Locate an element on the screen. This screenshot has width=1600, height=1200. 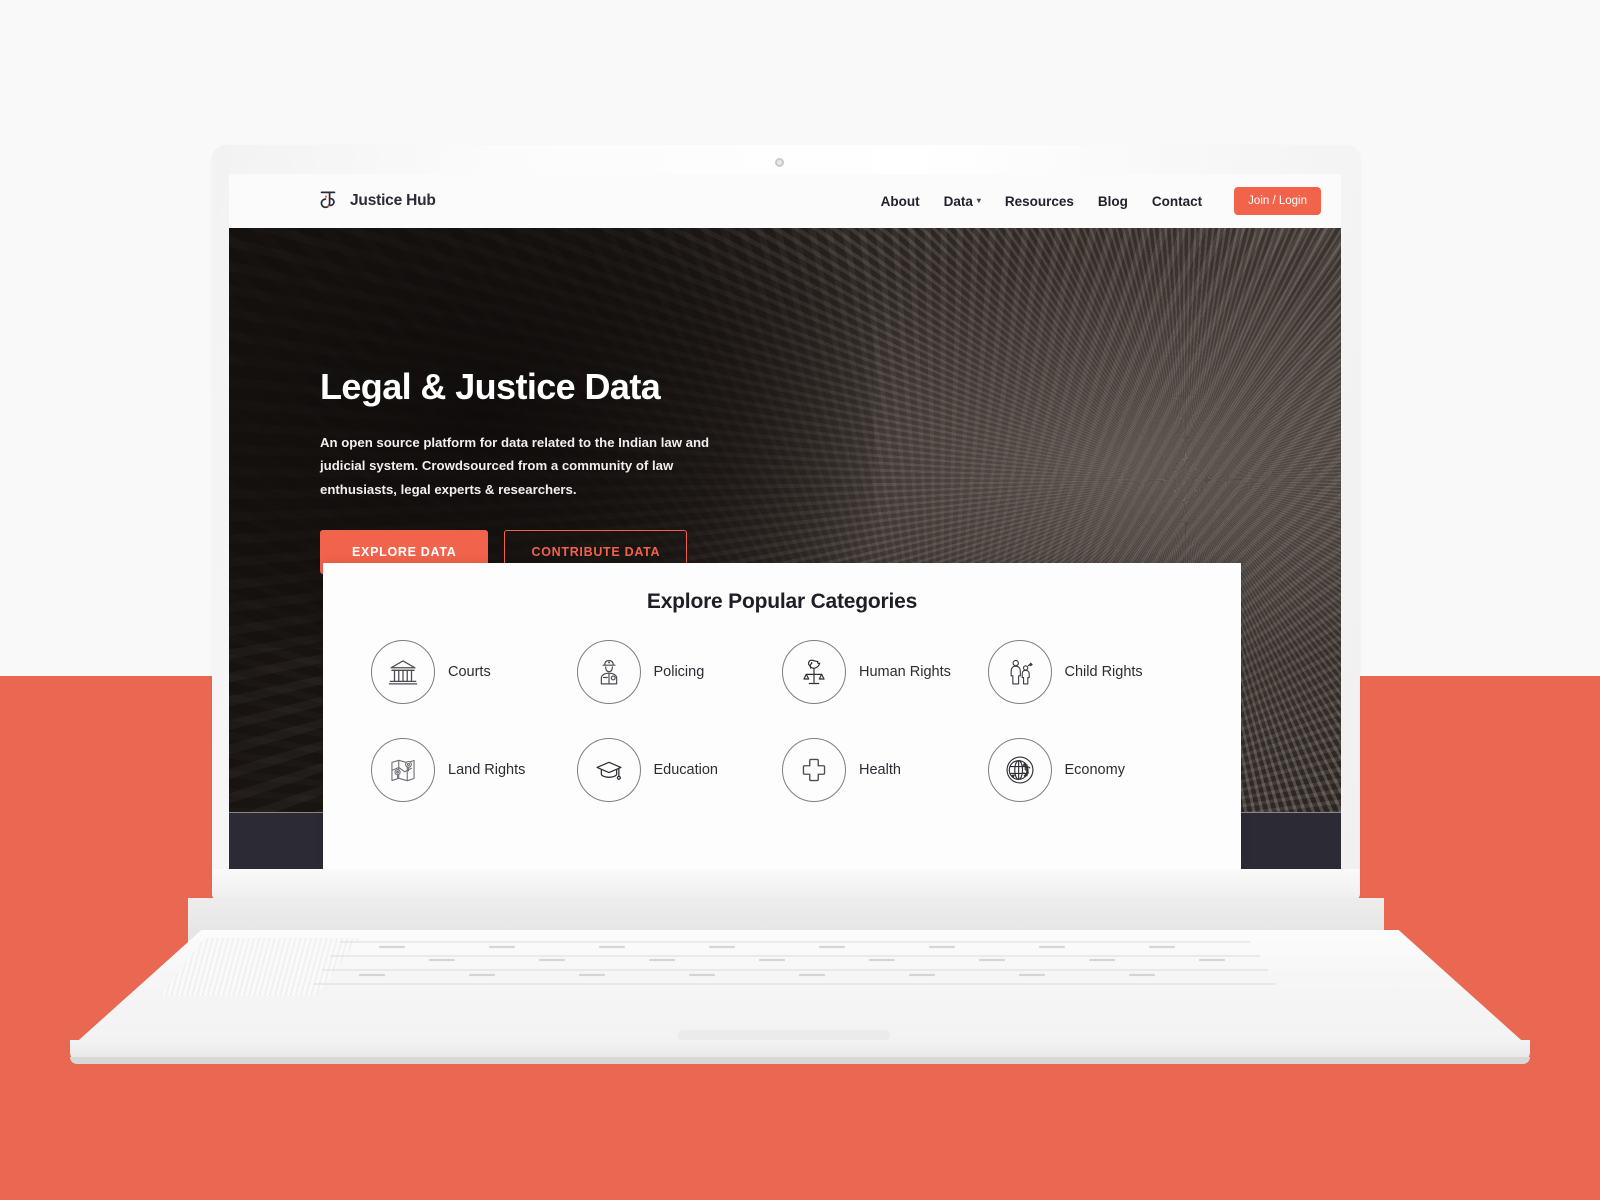
medical-cross-icon is located at coordinates (814, 770).